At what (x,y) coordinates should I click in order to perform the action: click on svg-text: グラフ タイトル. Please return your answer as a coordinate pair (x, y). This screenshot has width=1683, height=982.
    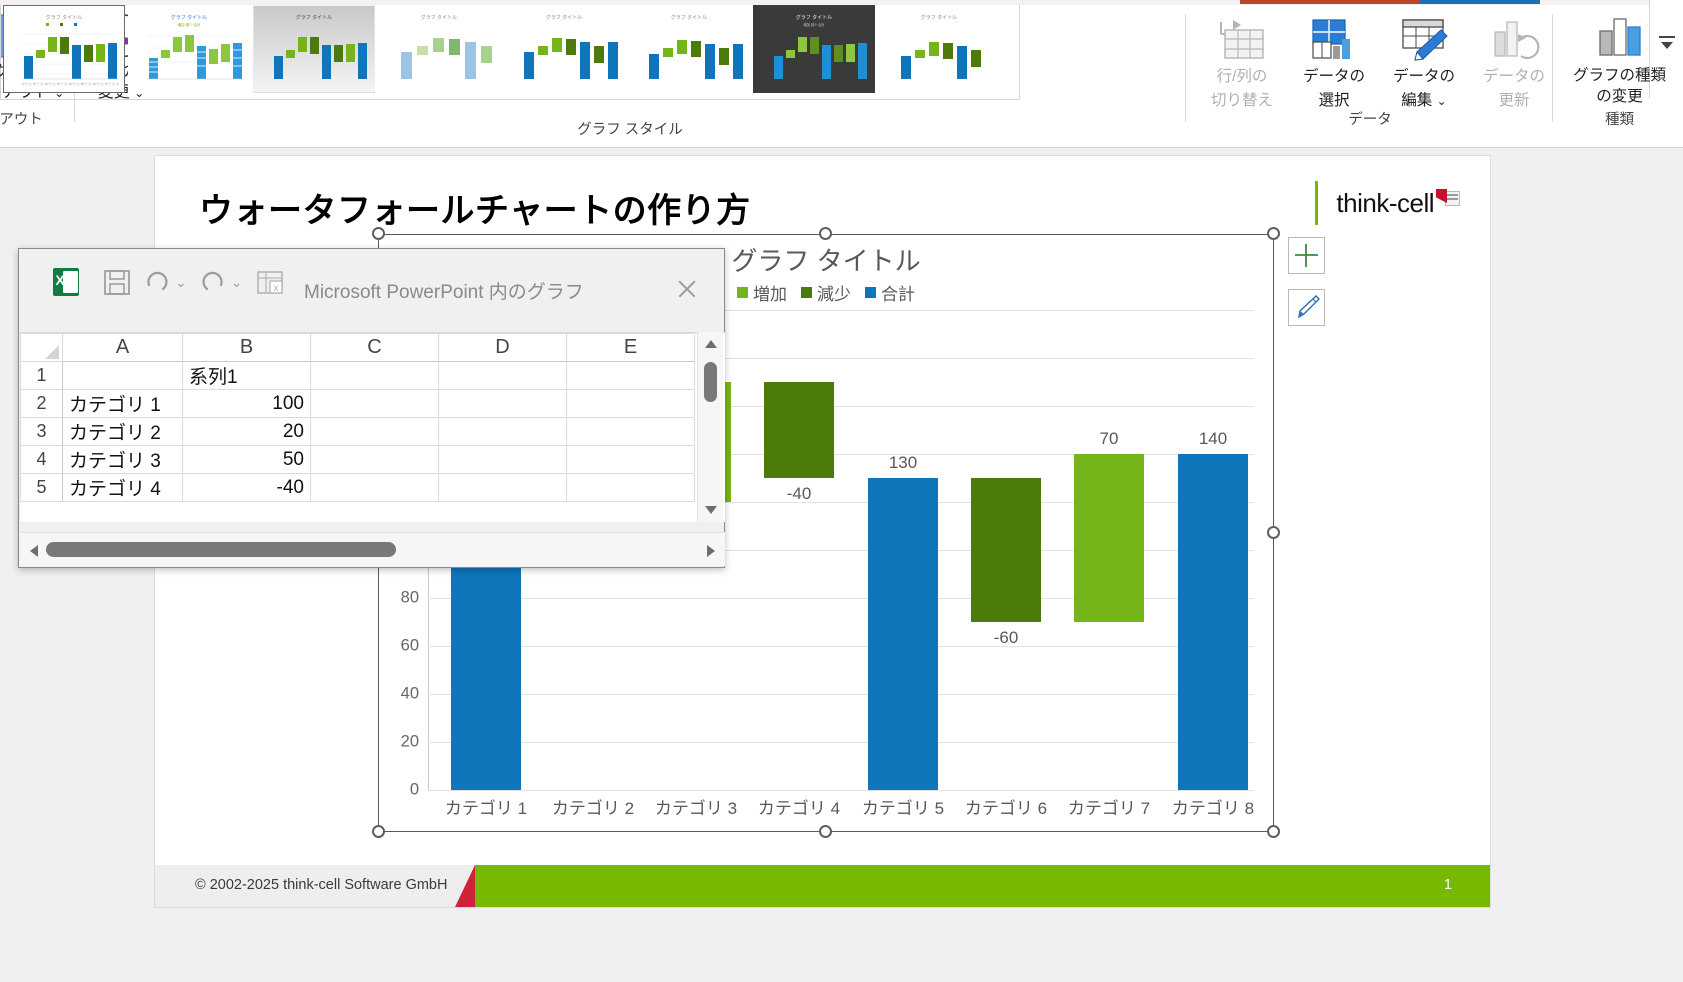
    Looking at the image, I should click on (689, 17).